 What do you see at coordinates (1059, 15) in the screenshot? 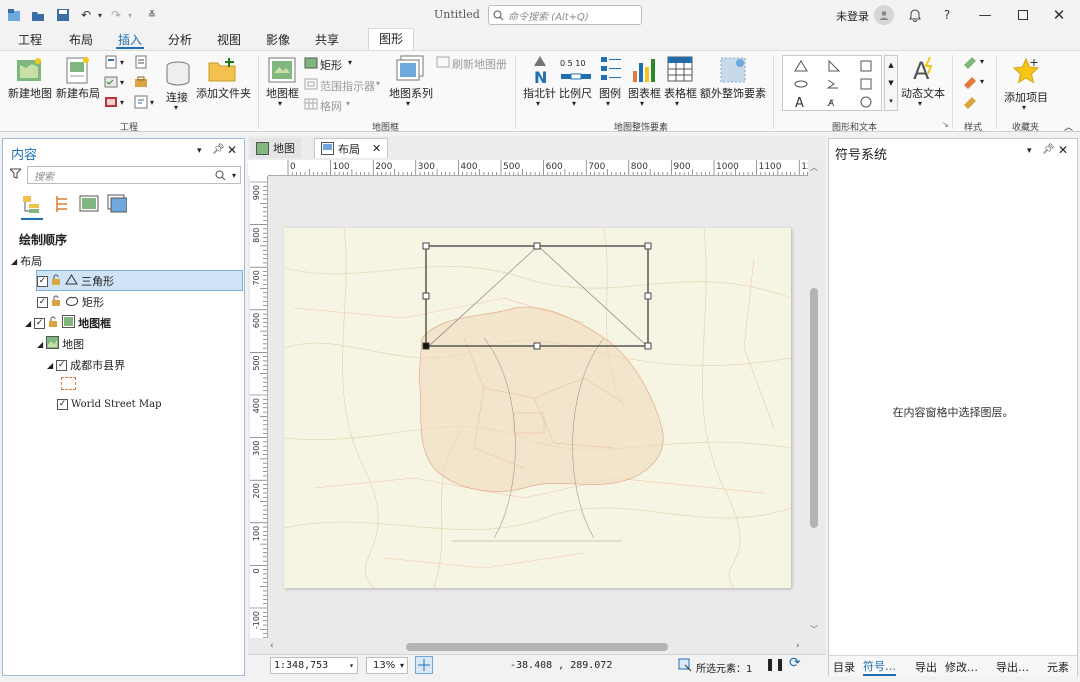
I see `close-window-button: ✕` at bounding box center [1059, 15].